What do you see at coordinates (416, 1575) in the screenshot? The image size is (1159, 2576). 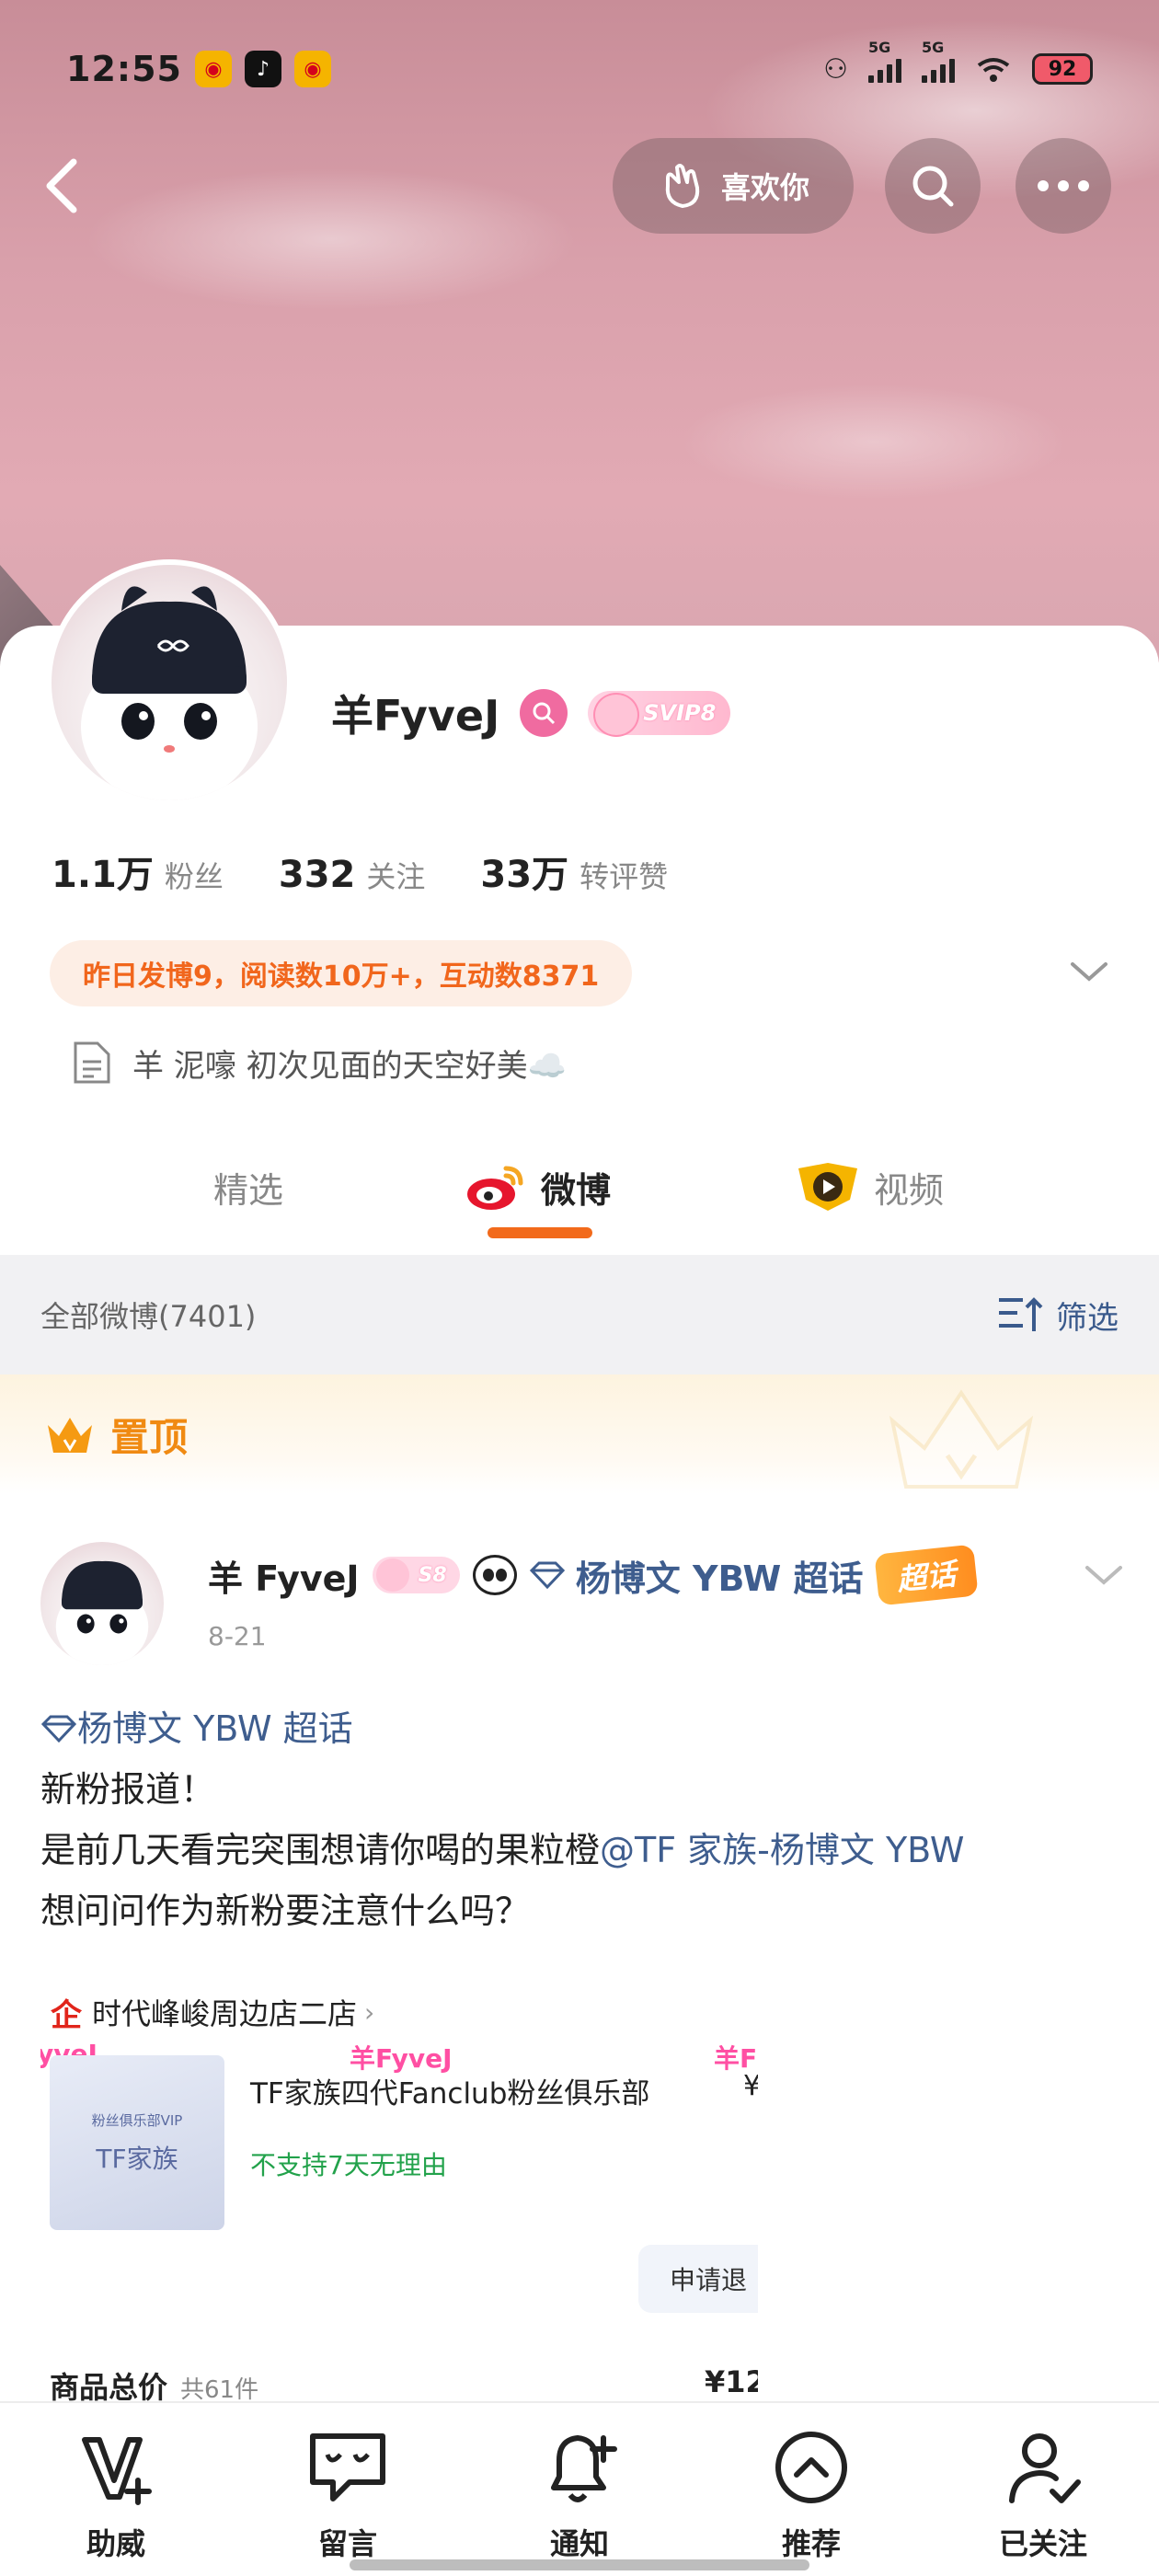 I see `vip-level-badge: S8` at bounding box center [416, 1575].